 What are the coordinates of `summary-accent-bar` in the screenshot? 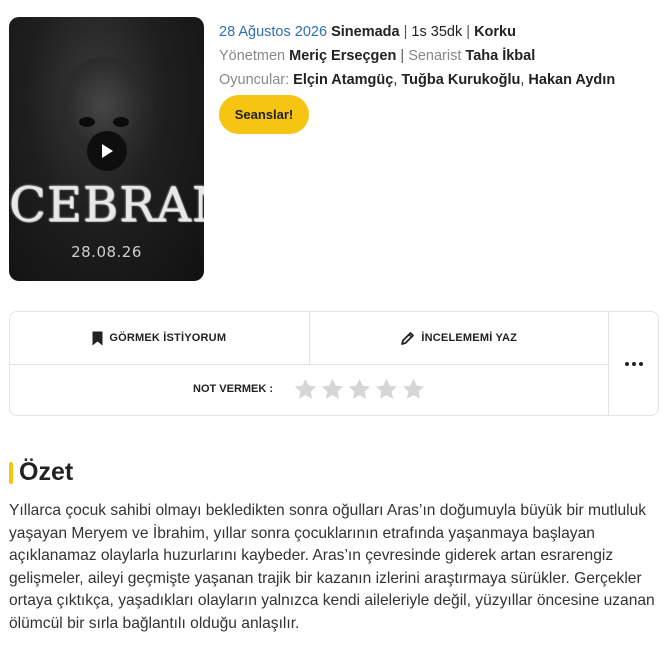 It's located at (11, 472).